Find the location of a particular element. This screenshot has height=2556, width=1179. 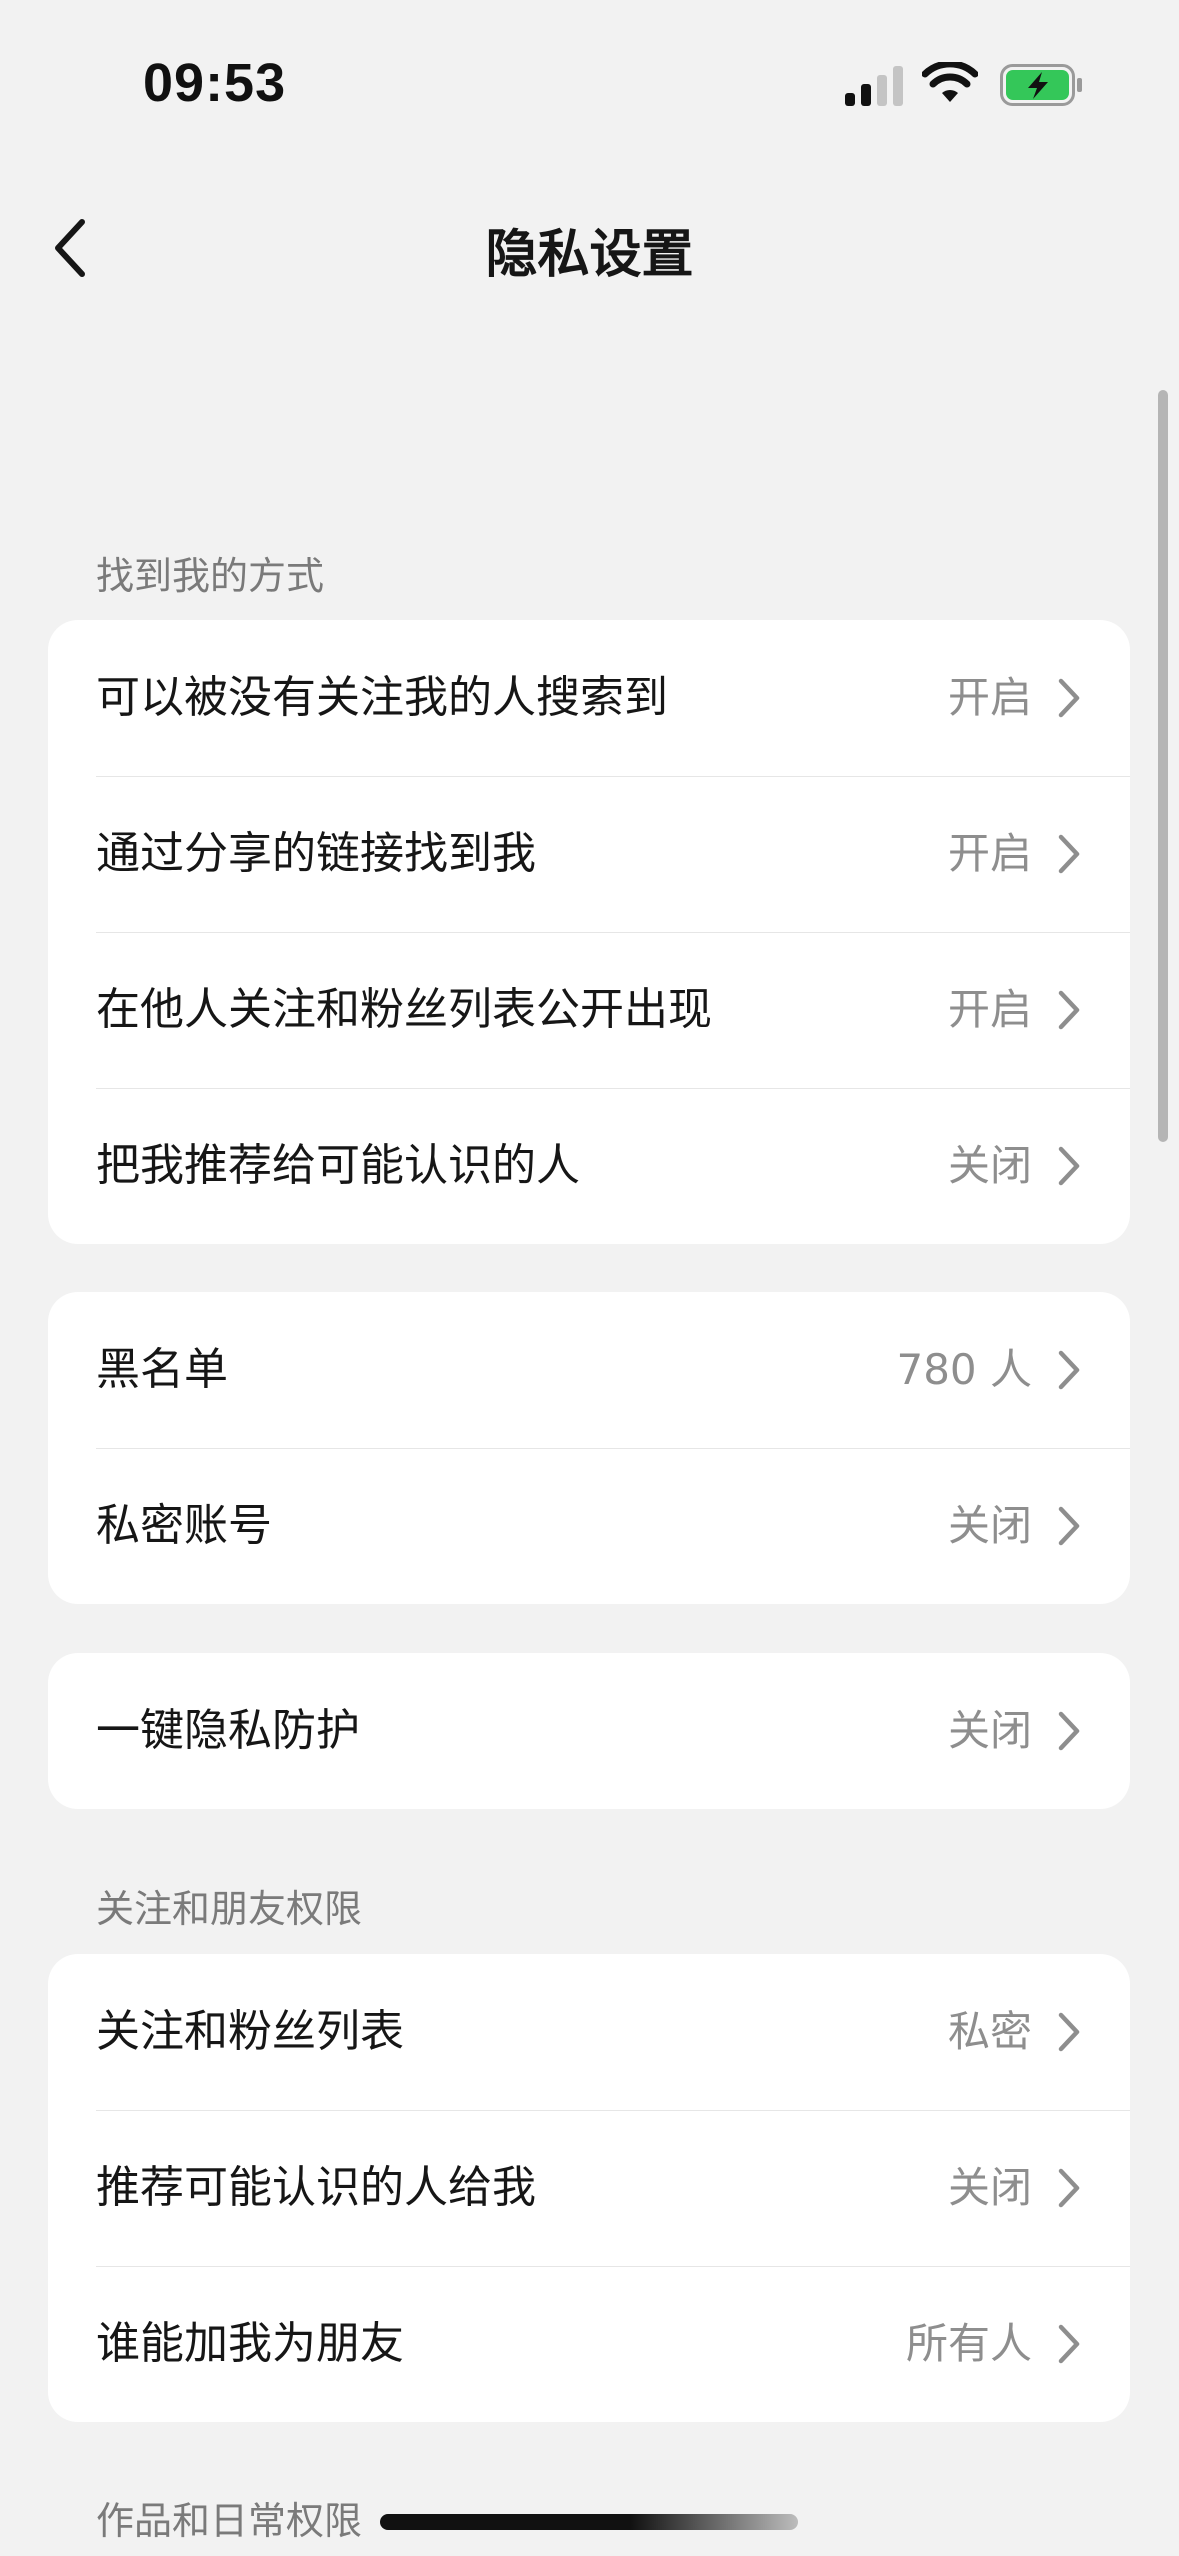

setting-row-appear-in-follow-lists: 在他人关注和粉丝列表公开出现 开启 is located at coordinates (589, 1010).